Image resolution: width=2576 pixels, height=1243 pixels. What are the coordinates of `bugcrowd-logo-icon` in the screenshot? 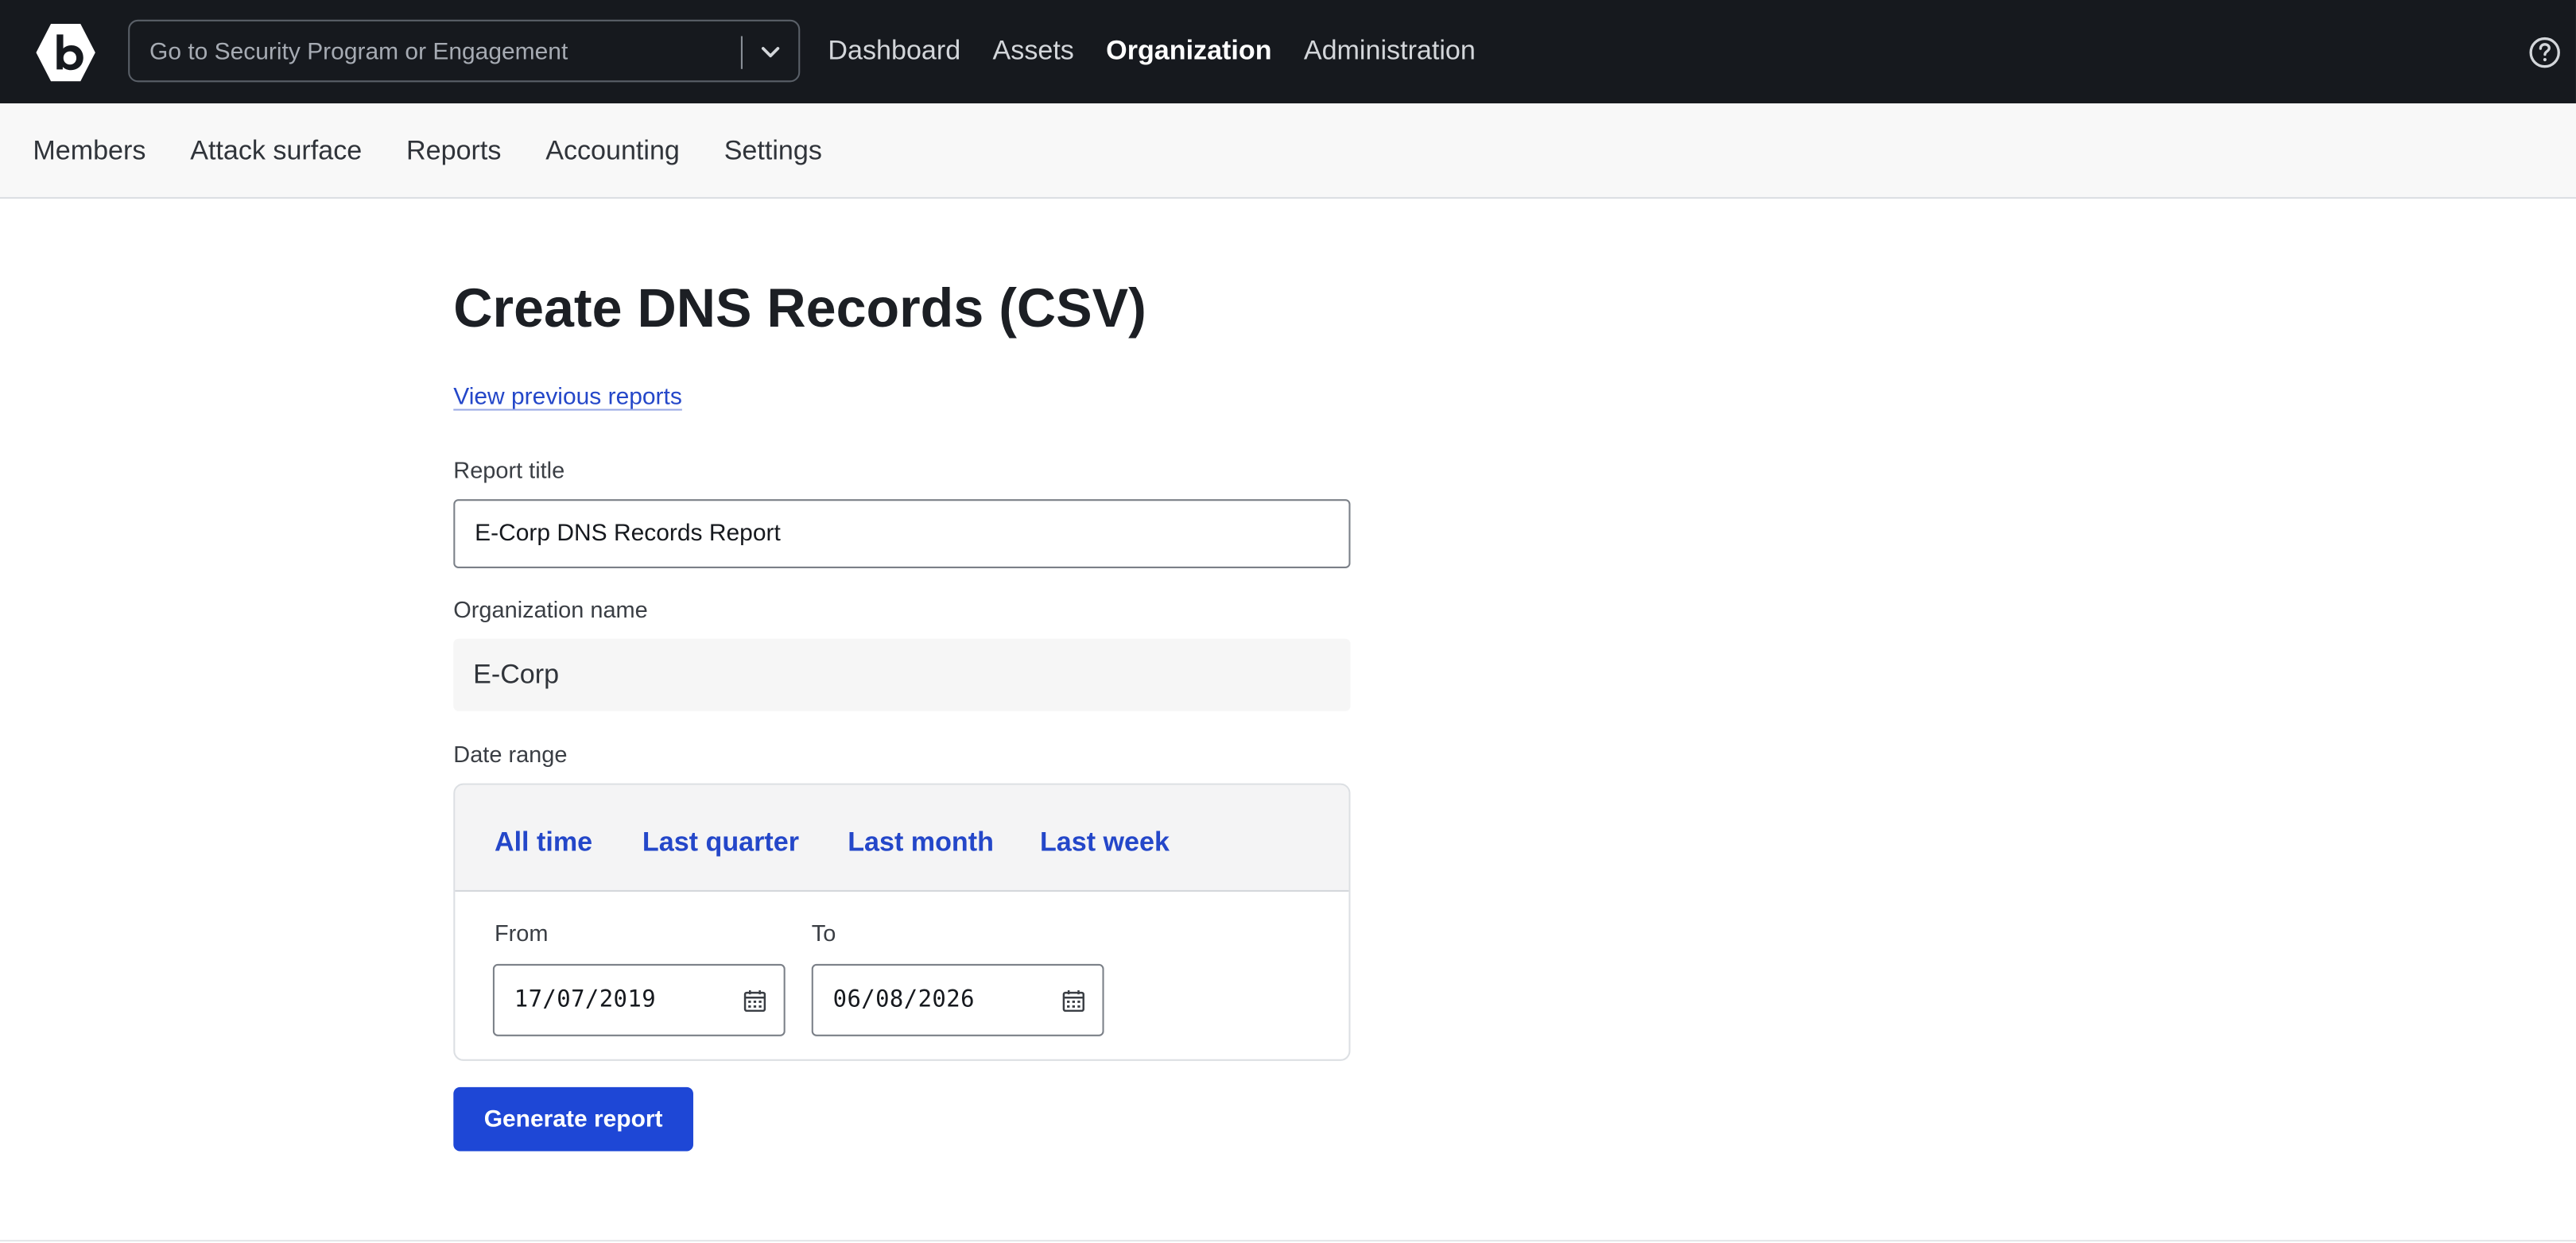 It's located at (65, 52).